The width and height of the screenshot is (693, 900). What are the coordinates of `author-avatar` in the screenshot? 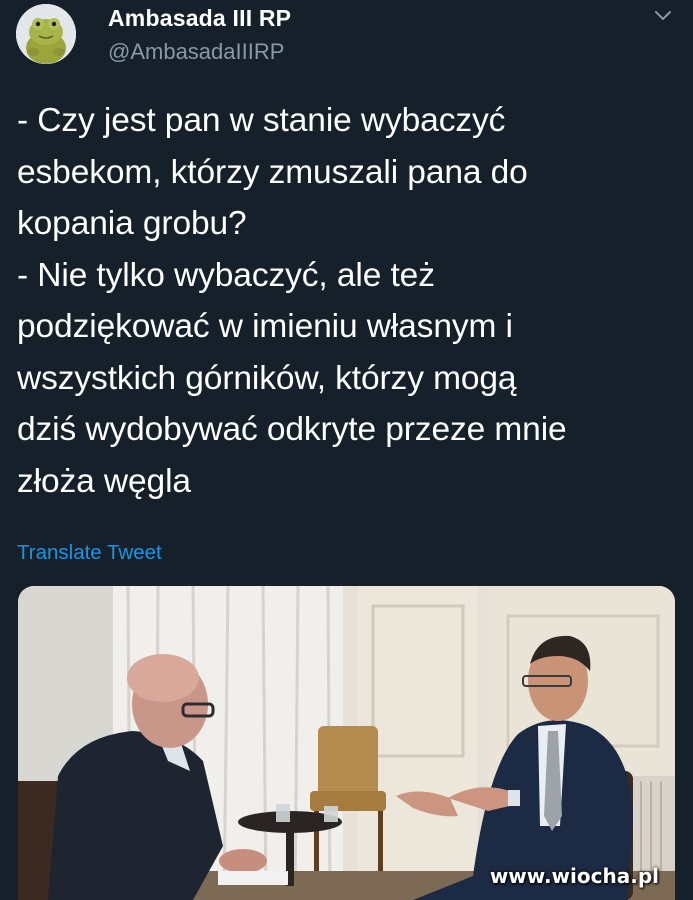 It's located at (46, 34).